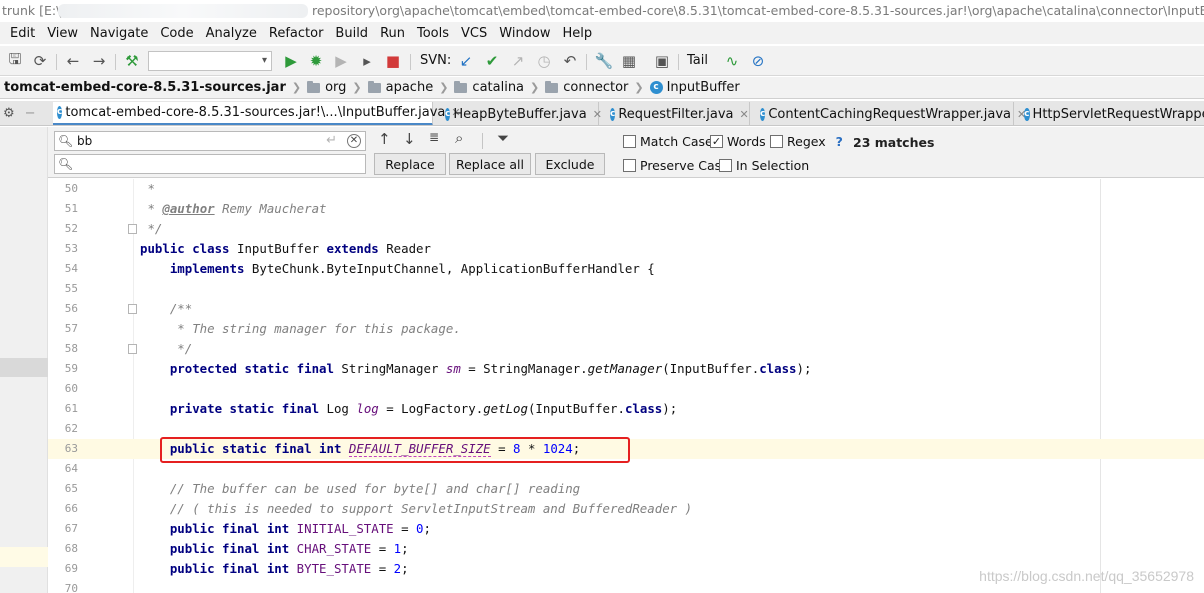  I want to click on newline-icon: ↵, so click(331, 140).